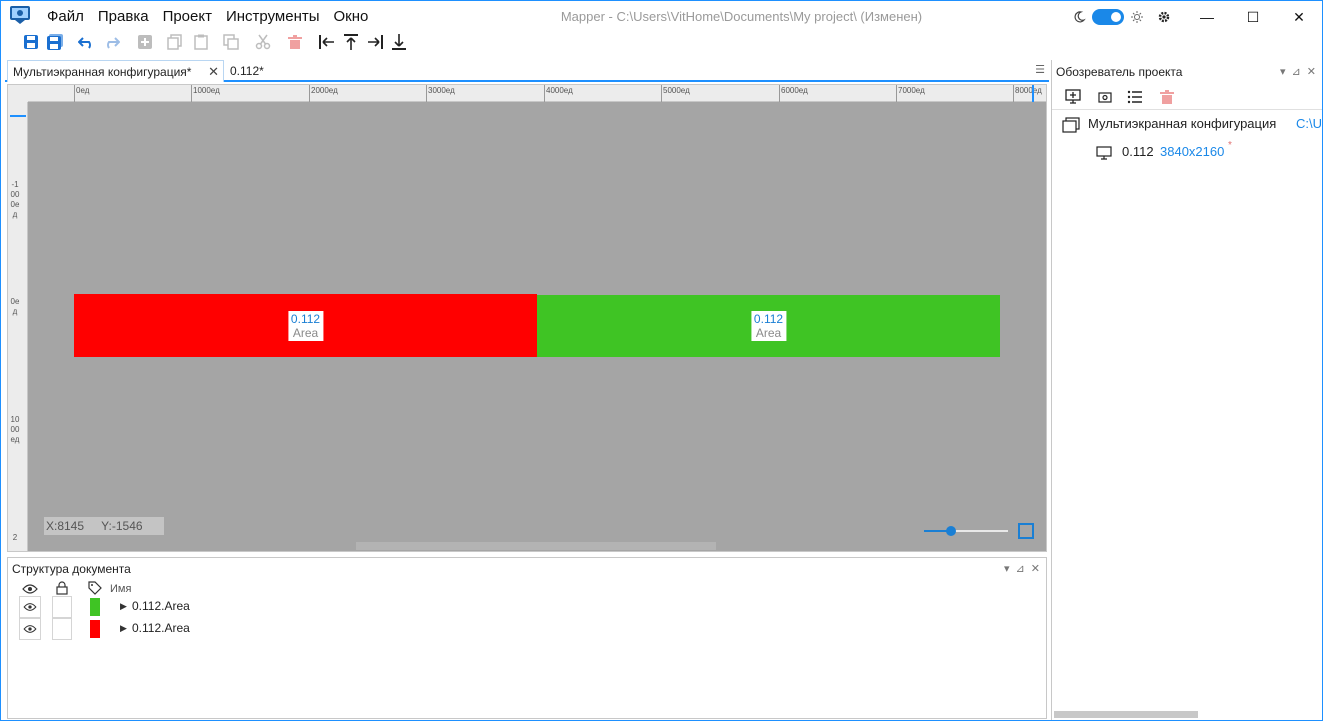 The width and height of the screenshot is (1323, 721). What do you see at coordinates (768, 319) in the screenshot?
I see `screen-name: 0.112` at bounding box center [768, 319].